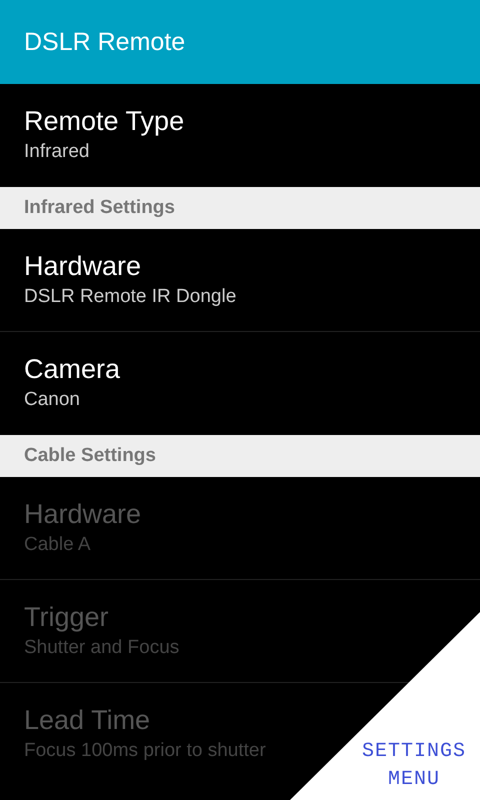 This screenshot has height=800, width=480. Describe the element at coordinates (130, 297) in the screenshot. I see `preference-summary: DSLR Remote IR Dongle` at that location.